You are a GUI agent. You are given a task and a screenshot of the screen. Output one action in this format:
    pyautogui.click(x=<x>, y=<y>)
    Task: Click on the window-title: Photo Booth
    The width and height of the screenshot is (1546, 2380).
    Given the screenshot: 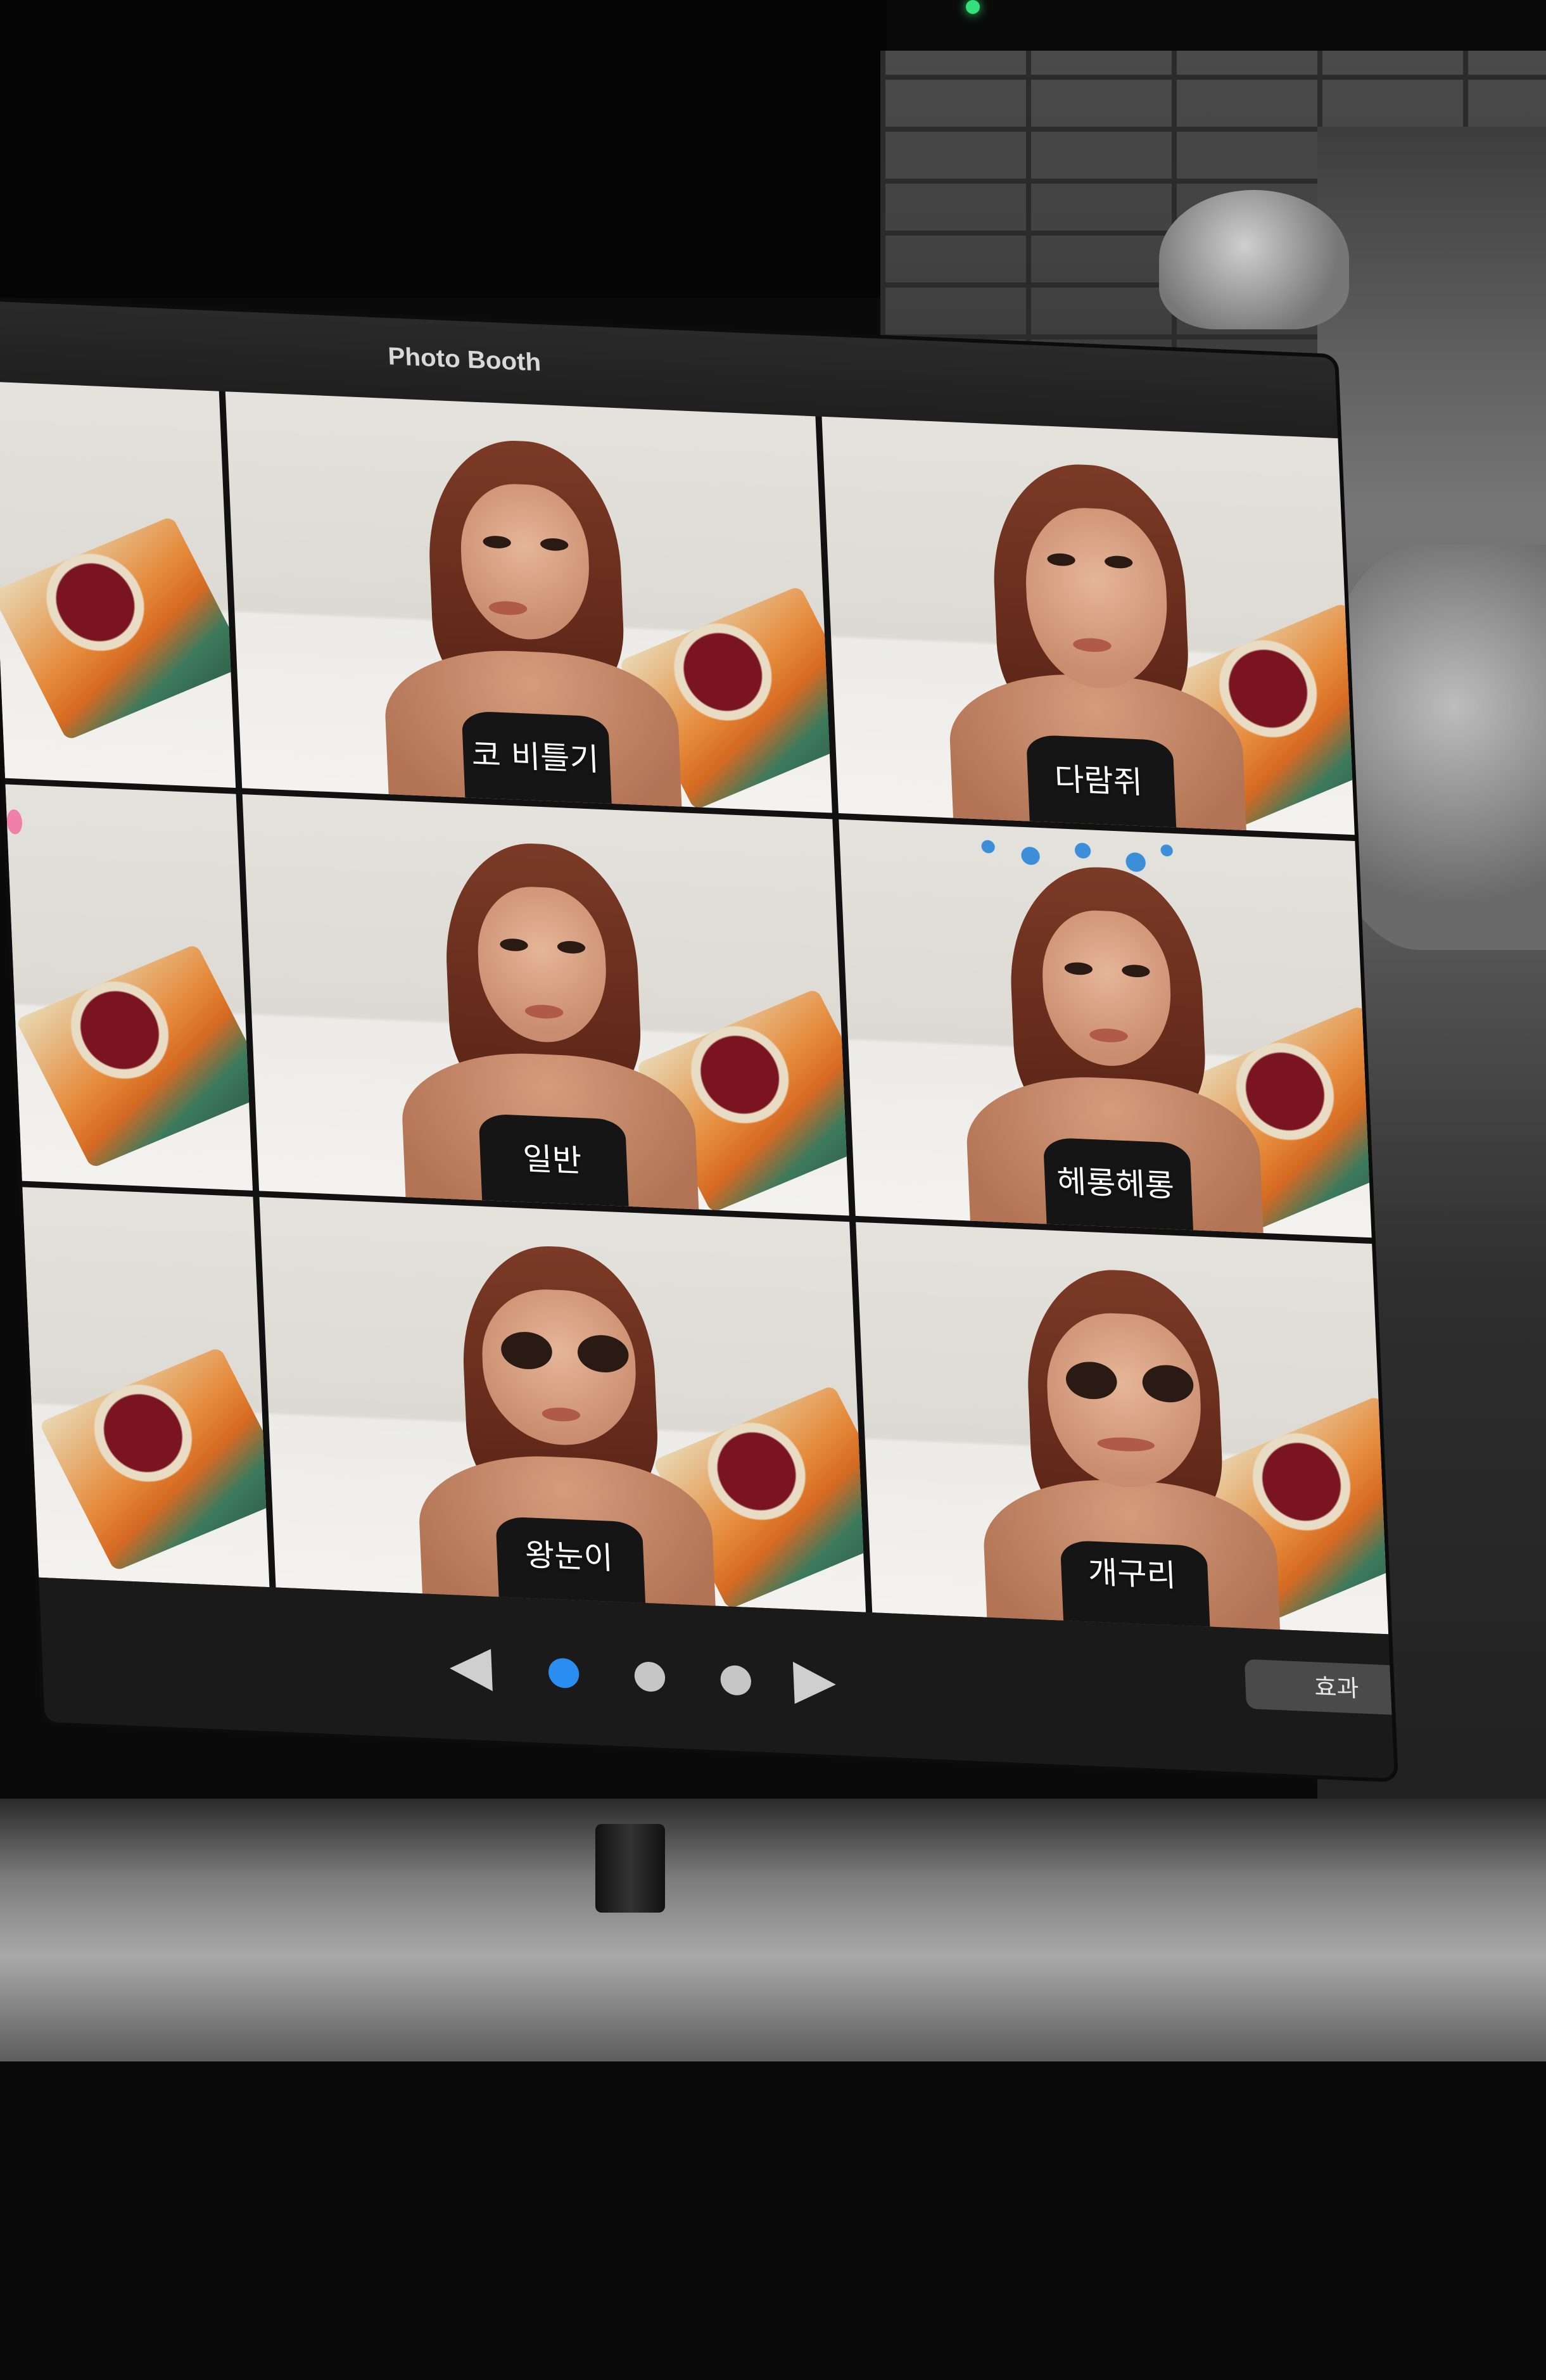 What is the action you would take?
    pyautogui.click(x=465, y=360)
    